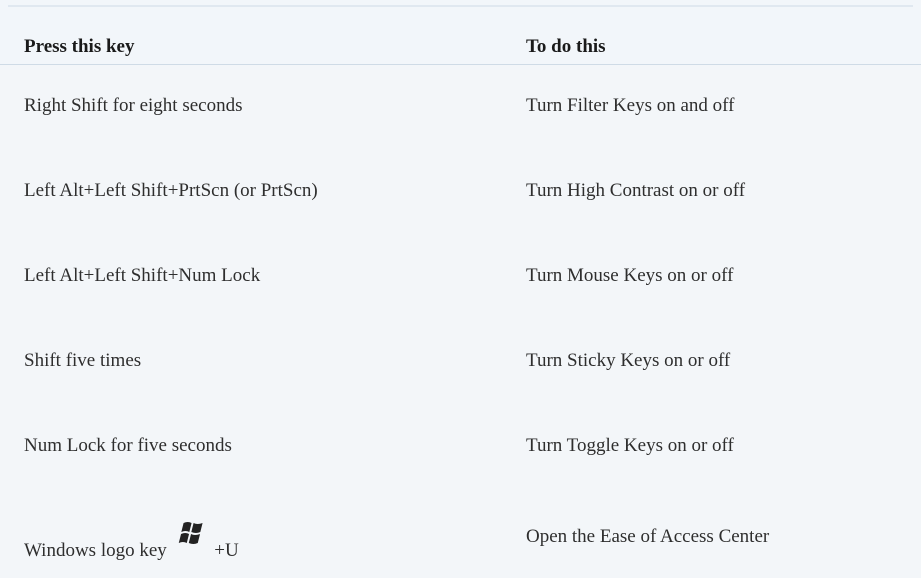  I want to click on key-suffix: +U, so click(226, 550).